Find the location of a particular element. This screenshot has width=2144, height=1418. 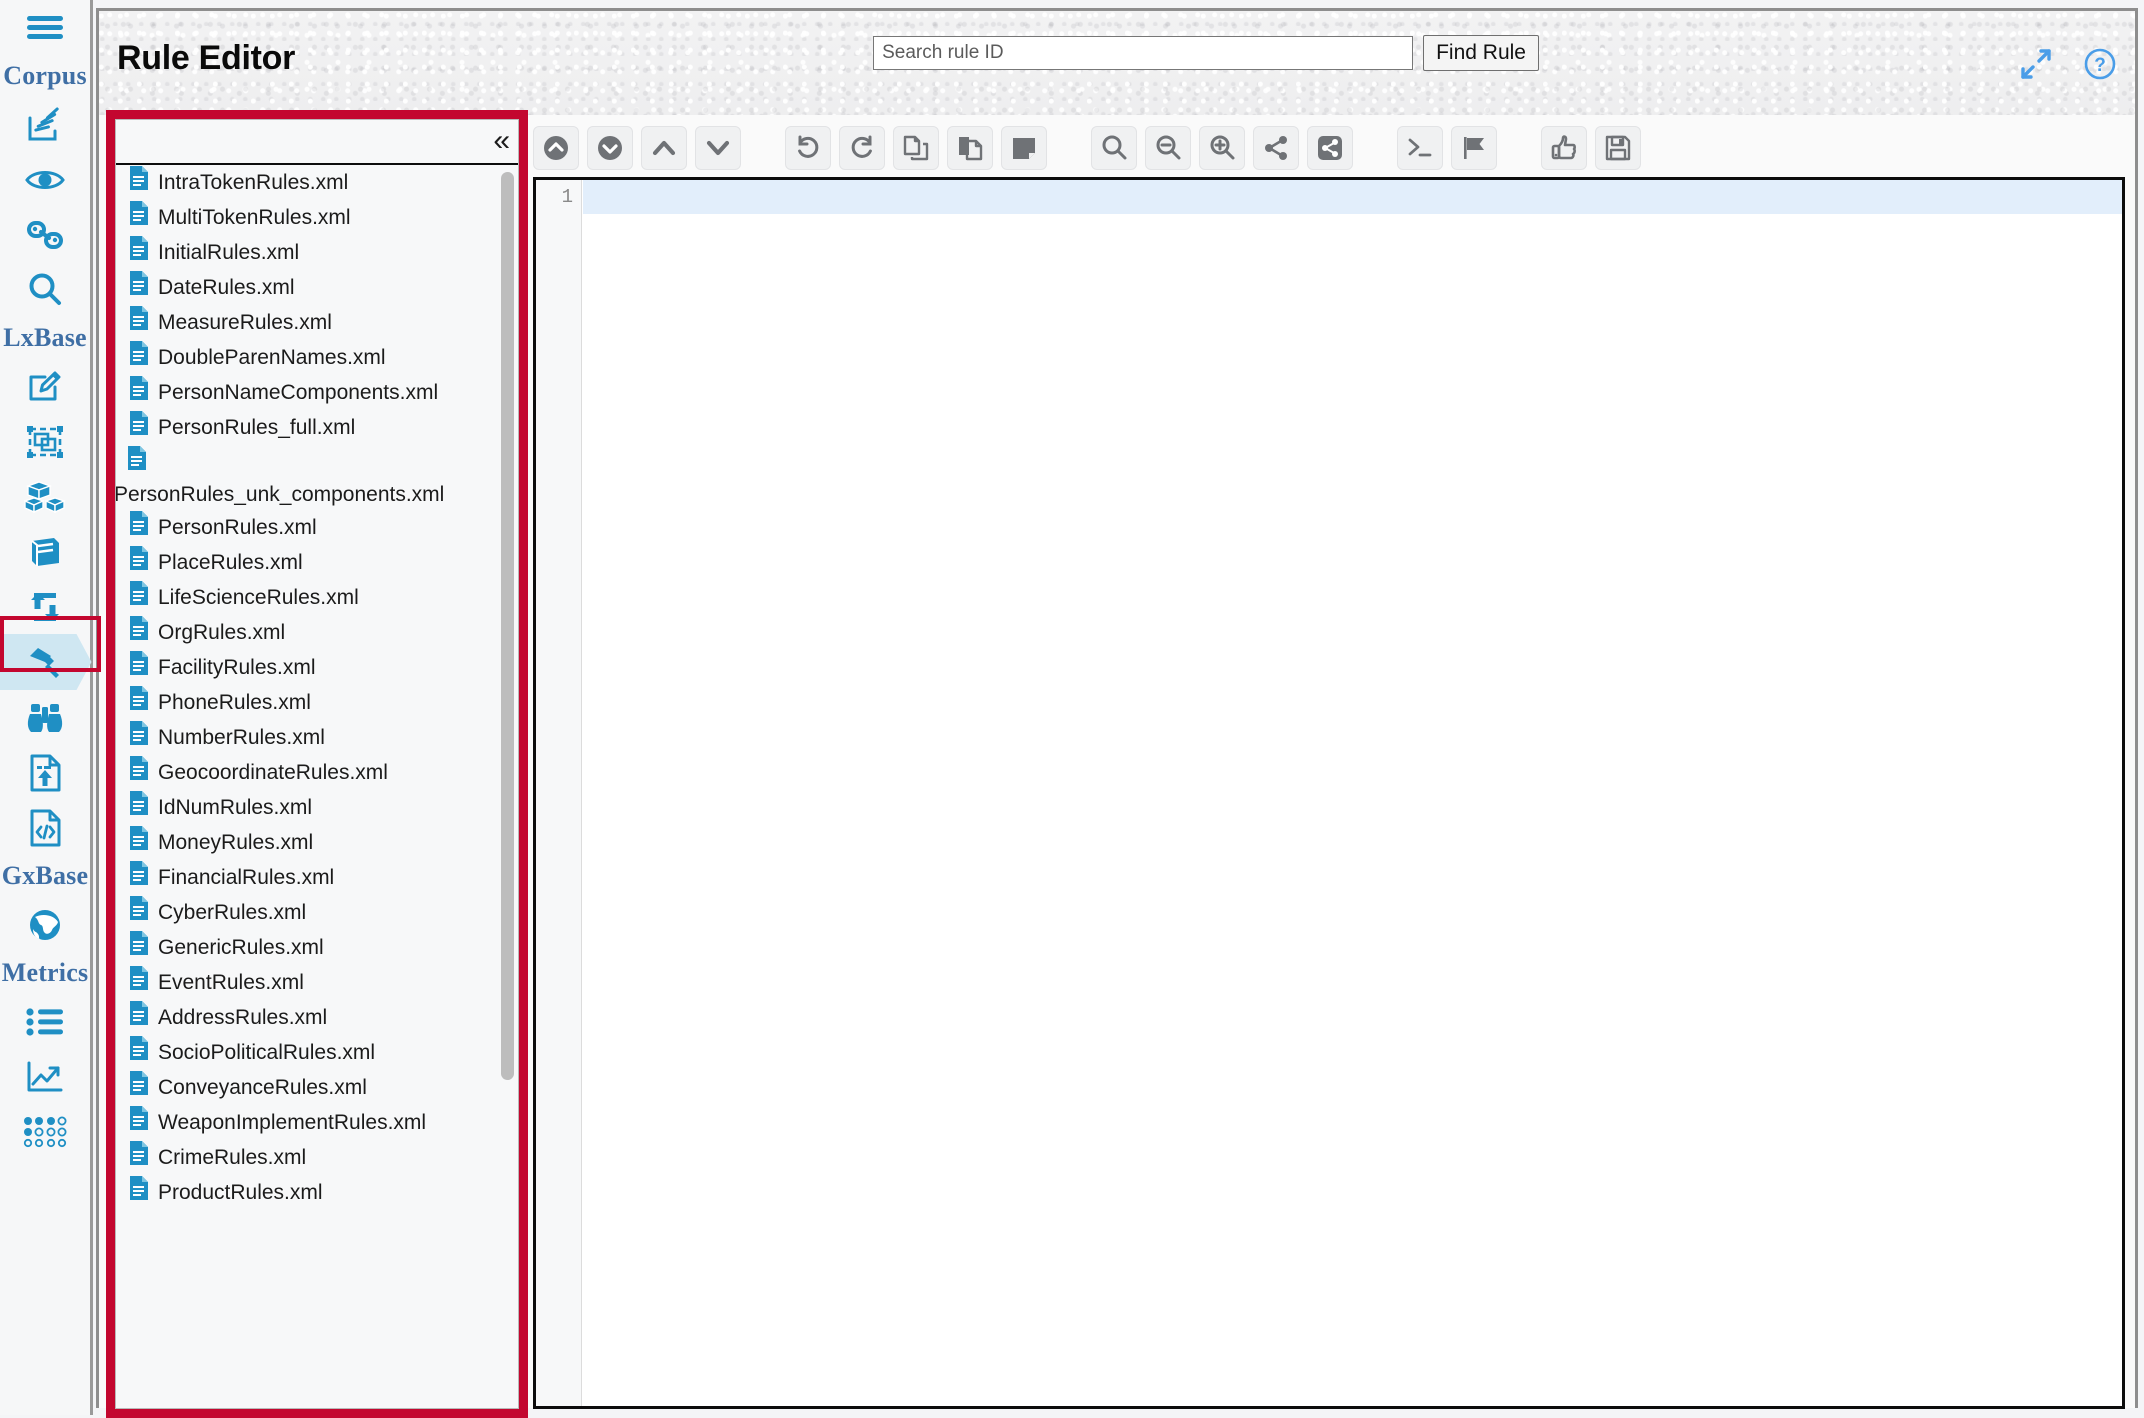

sidebar-item-lexicon-edit is located at coordinates (46, 386).